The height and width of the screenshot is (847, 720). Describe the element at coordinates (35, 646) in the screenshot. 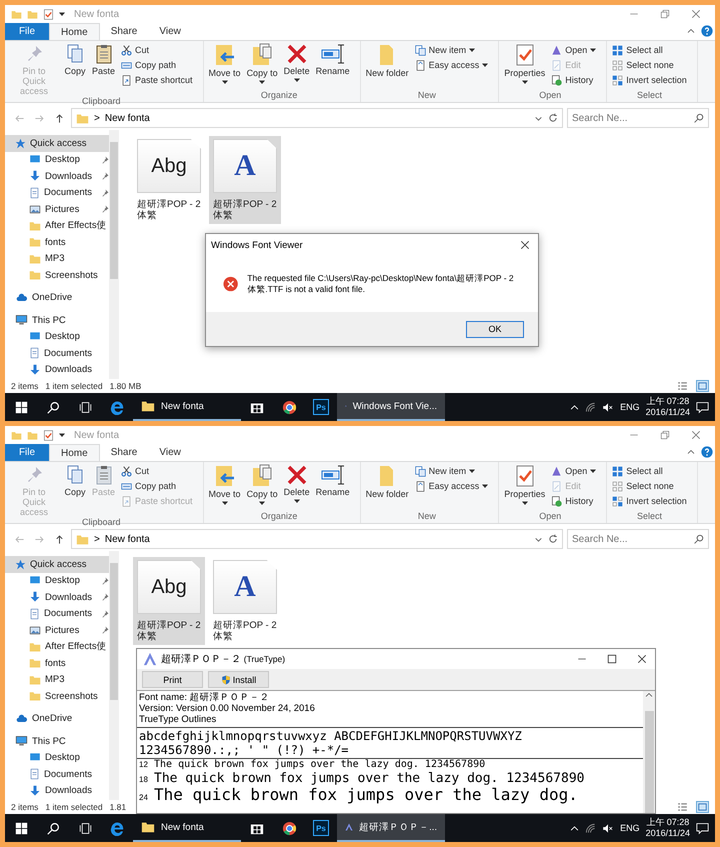

I see `folder-icon` at that location.